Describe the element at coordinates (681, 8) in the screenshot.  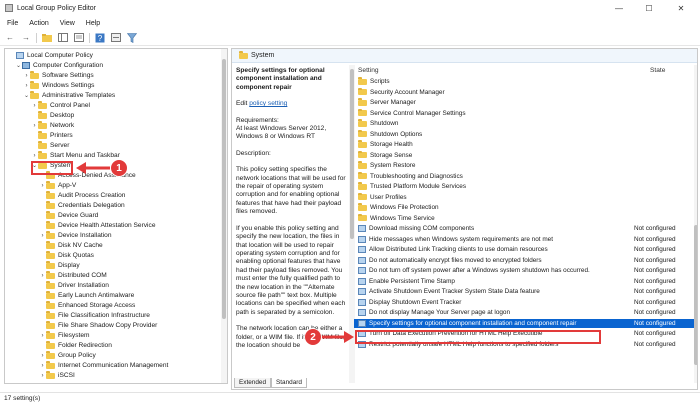
I see `close-button: ✕` at that location.